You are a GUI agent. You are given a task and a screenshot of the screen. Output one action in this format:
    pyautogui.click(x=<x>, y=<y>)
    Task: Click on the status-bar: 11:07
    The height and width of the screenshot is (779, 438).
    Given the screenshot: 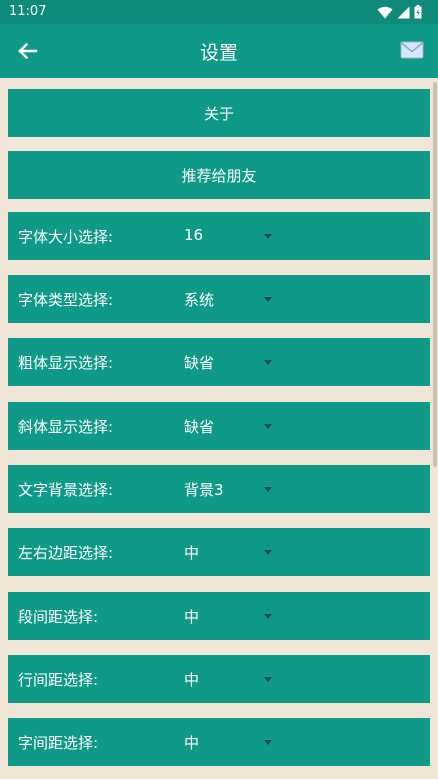 What is the action you would take?
    pyautogui.click(x=219, y=12)
    